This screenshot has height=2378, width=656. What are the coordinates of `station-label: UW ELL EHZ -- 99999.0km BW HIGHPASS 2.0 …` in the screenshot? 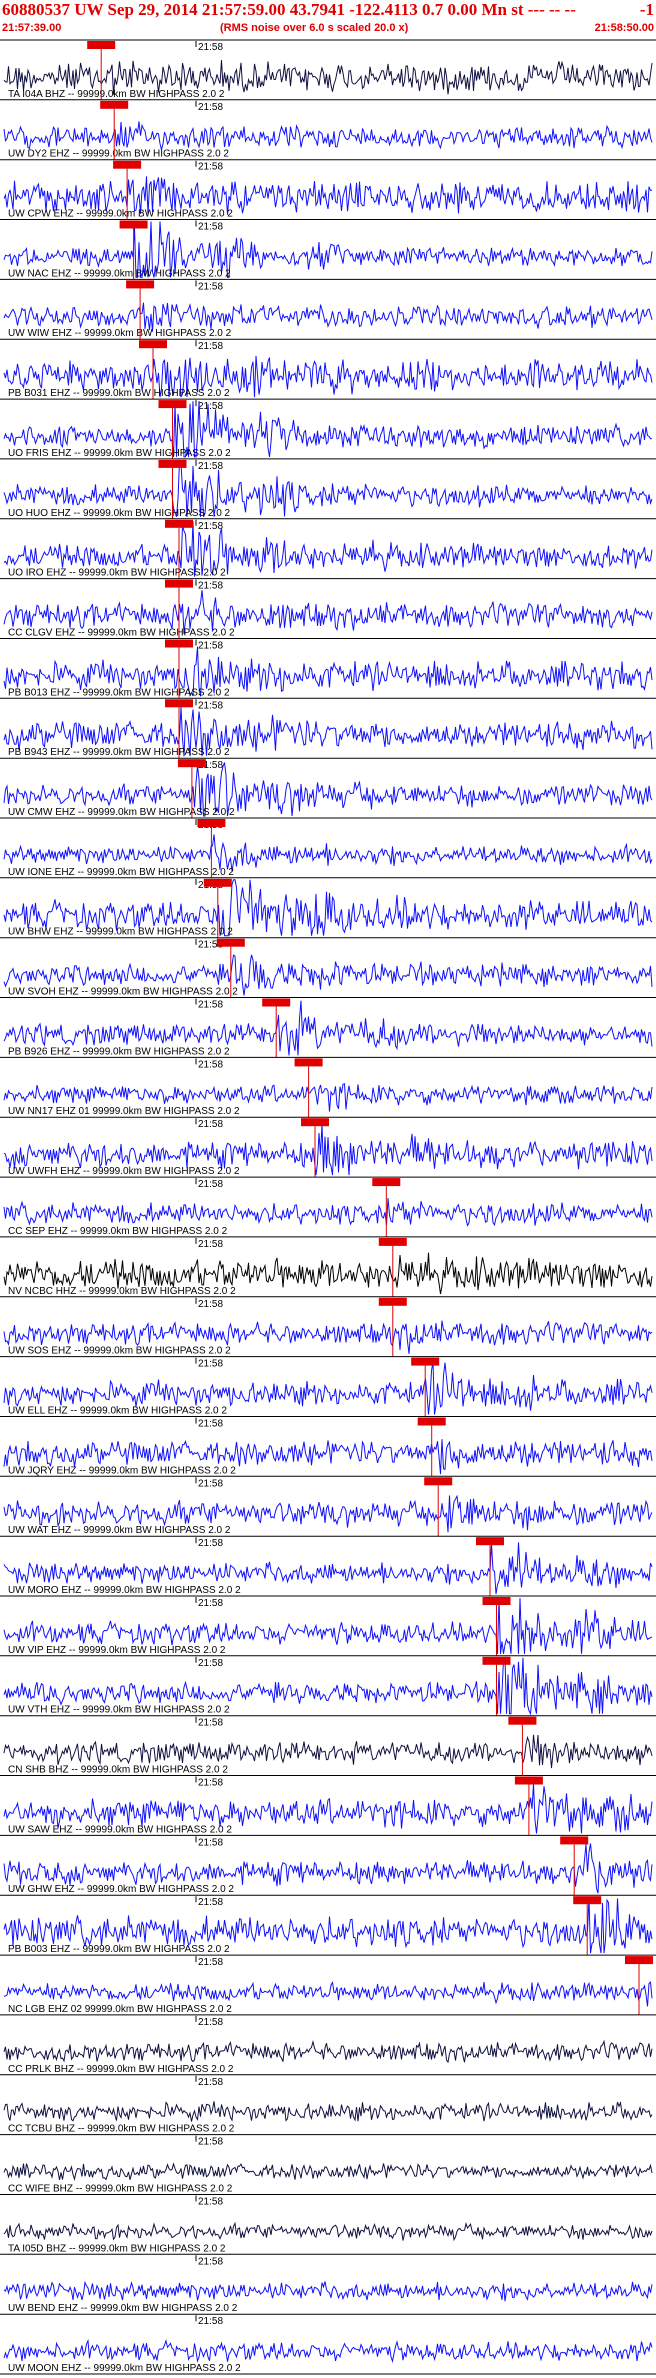 It's located at (117, 1411).